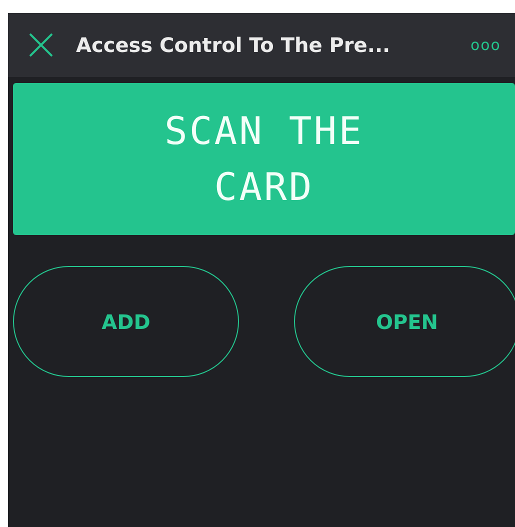  I want to click on add-button: ADD, so click(126, 321).